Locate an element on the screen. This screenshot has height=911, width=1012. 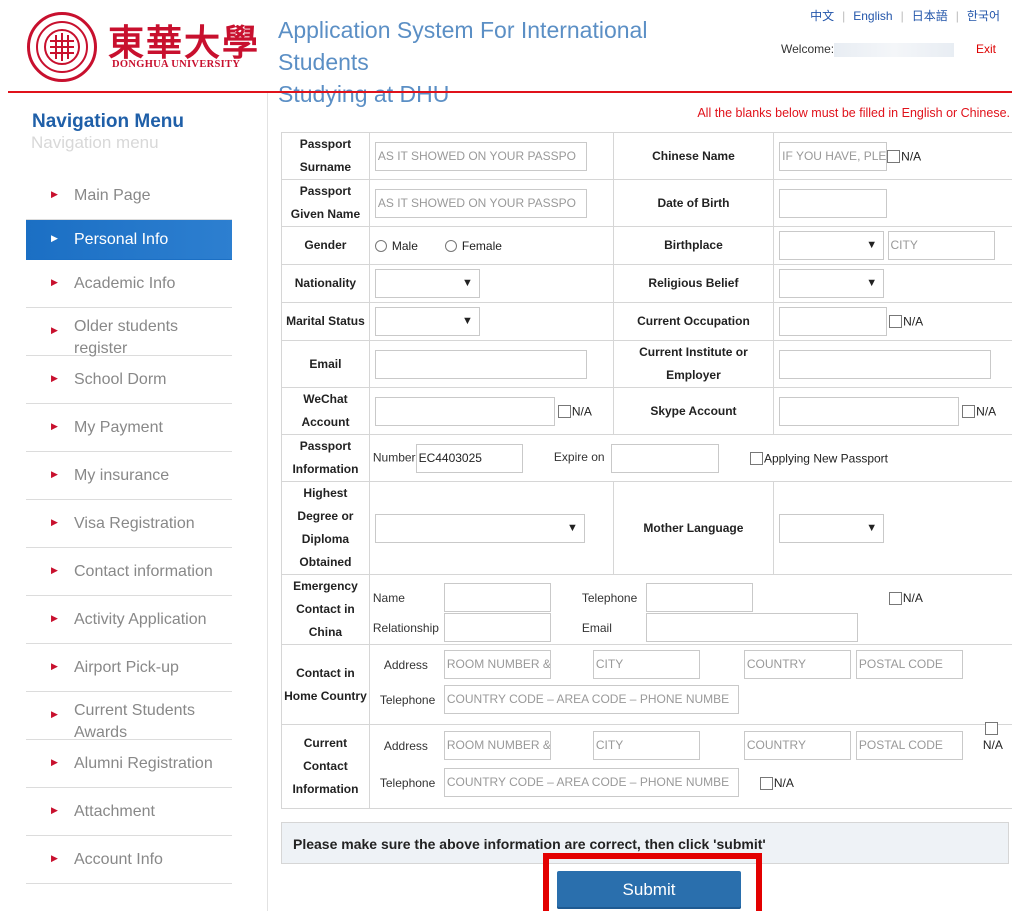
lang-korean-link: 한국어 is located at coordinates (983, 16).